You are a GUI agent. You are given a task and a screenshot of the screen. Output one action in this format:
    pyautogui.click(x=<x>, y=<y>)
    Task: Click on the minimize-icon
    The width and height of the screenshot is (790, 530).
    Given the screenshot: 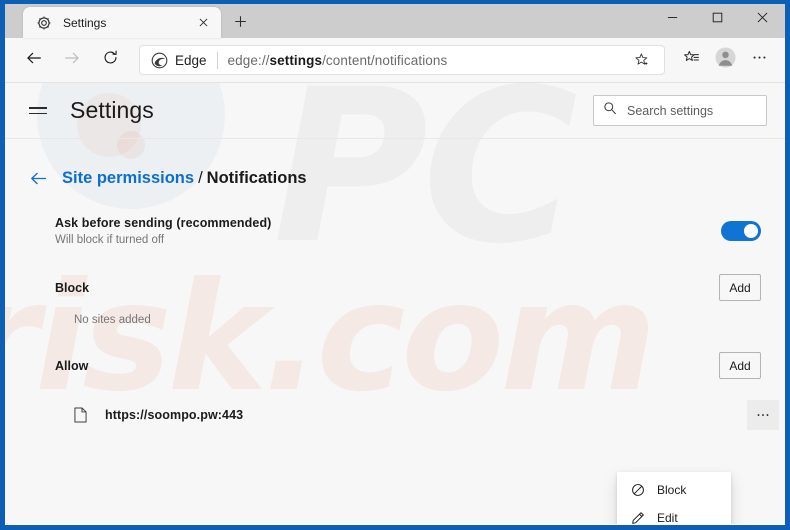 What is the action you would take?
    pyautogui.click(x=672, y=19)
    